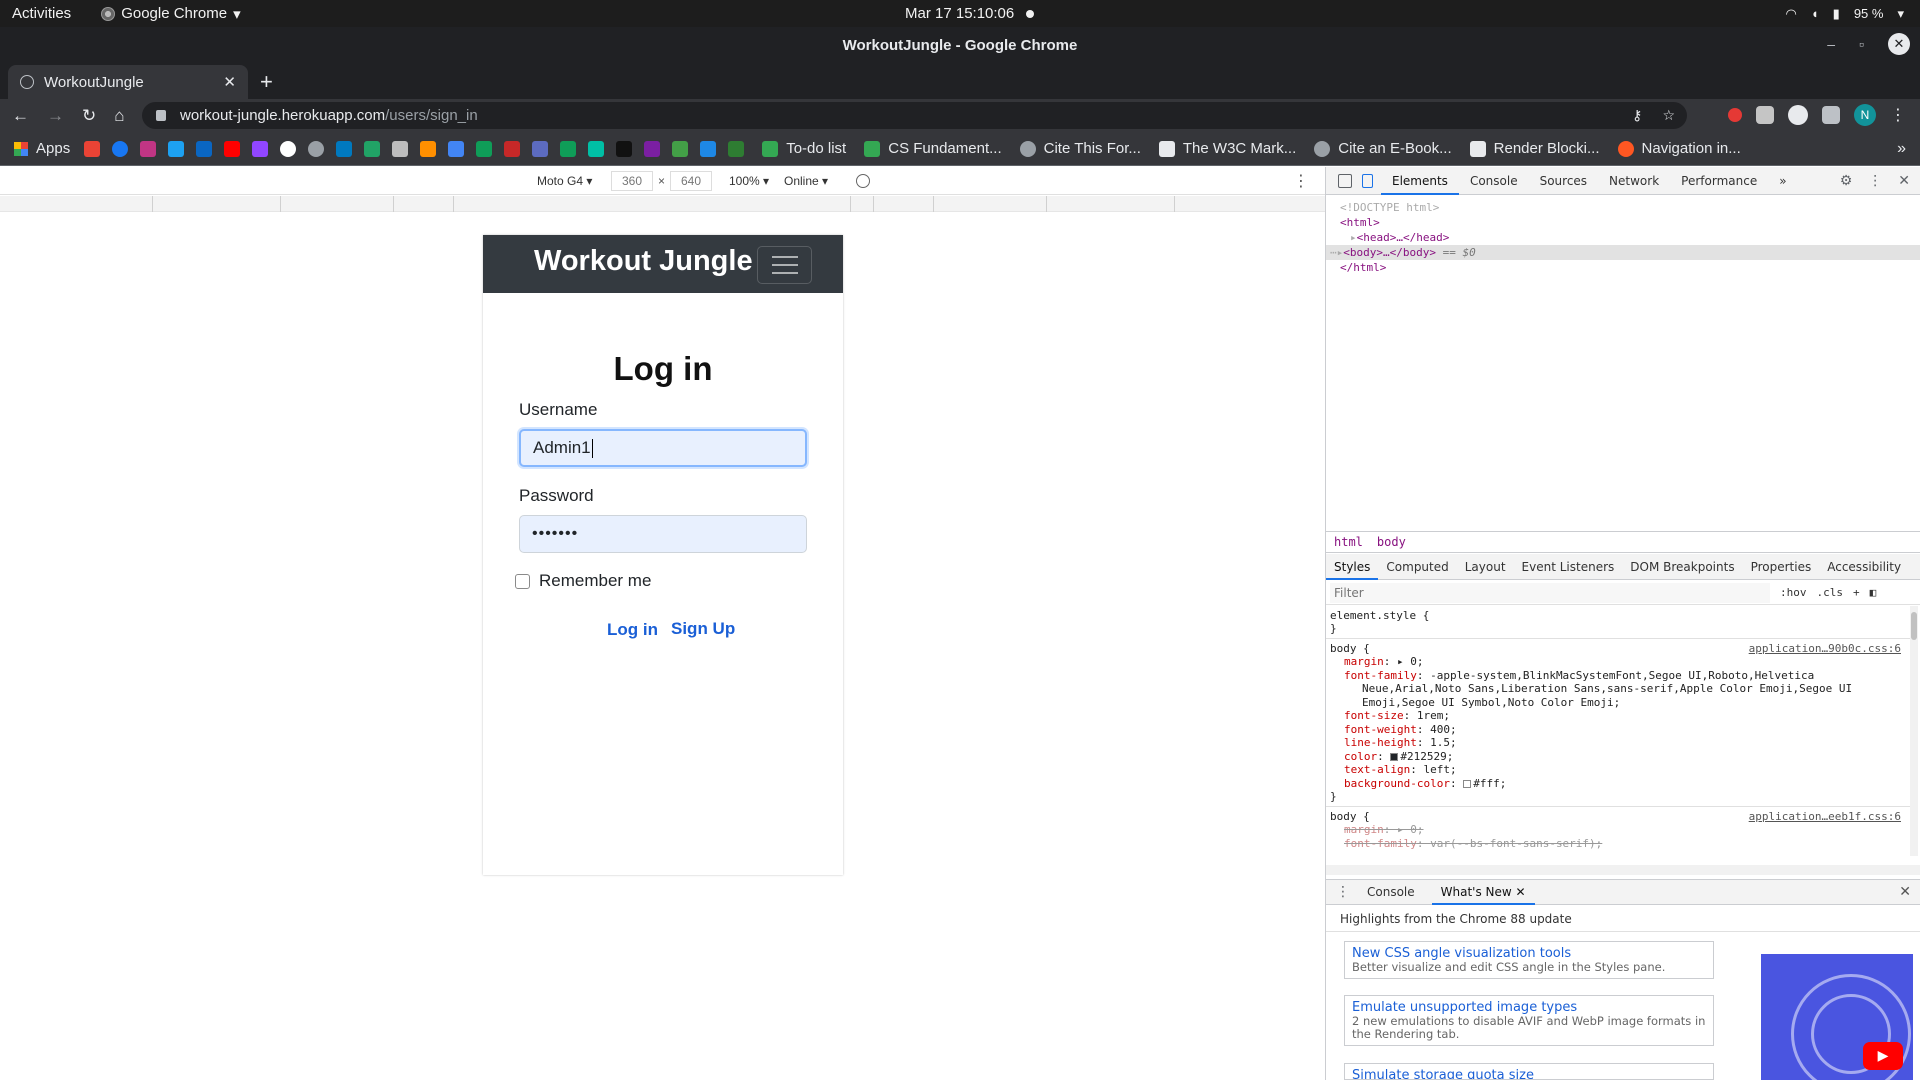 The height and width of the screenshot is (1080, 1920). I want to click on css-declaration: color: #212529;, so click(1618, 757).